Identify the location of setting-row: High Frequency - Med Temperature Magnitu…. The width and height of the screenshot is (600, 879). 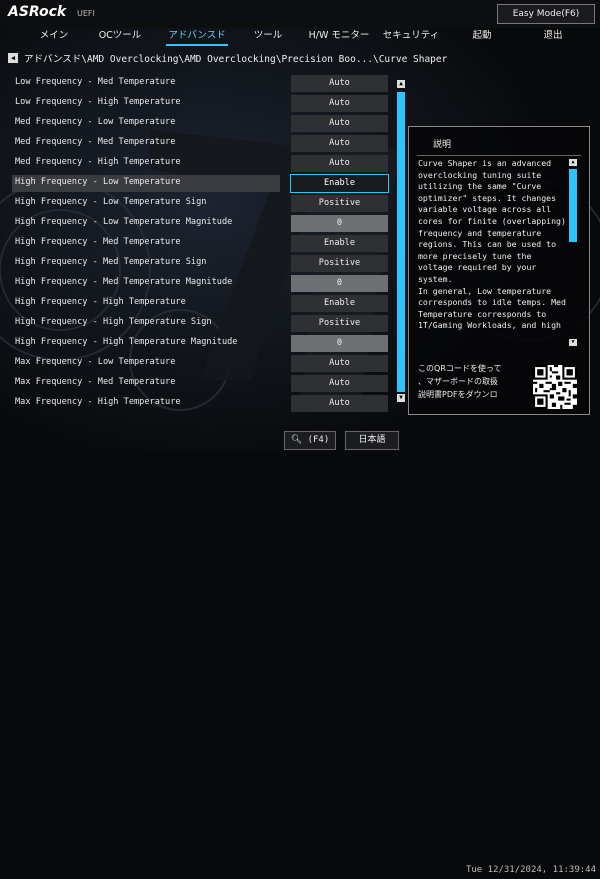
(200, 284).